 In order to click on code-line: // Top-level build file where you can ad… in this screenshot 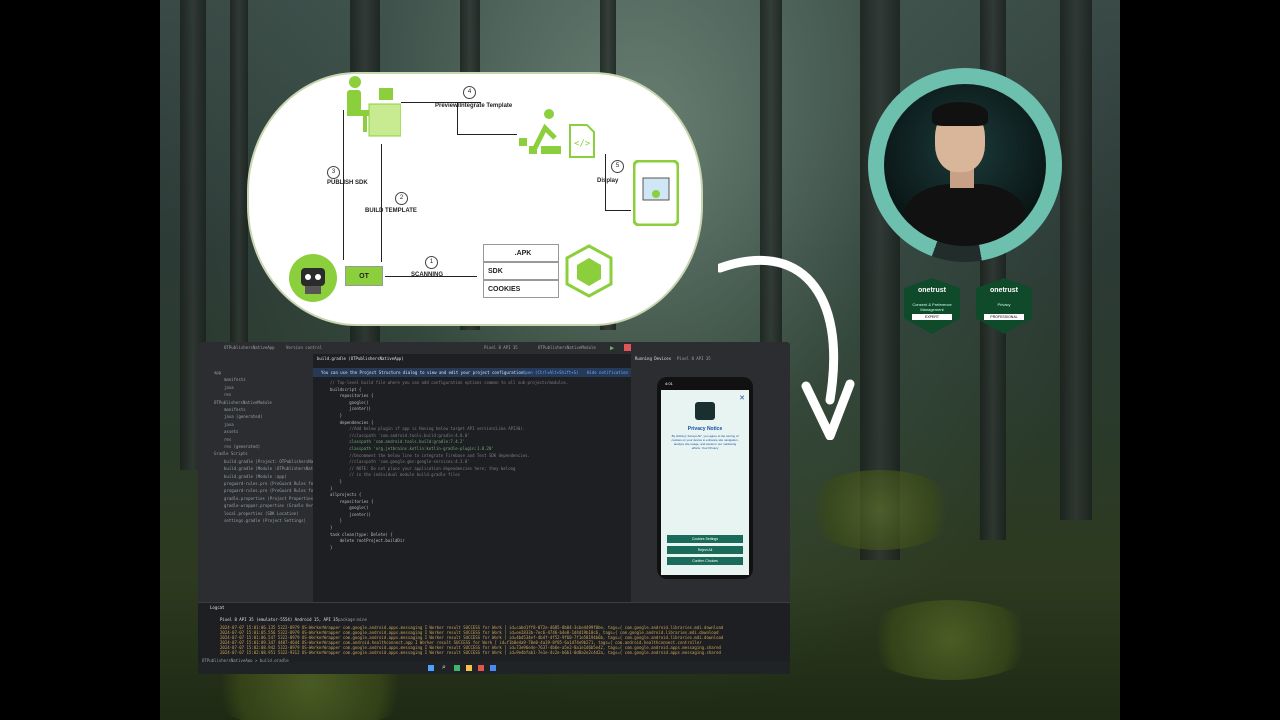, I will do `click(449, 382)`.